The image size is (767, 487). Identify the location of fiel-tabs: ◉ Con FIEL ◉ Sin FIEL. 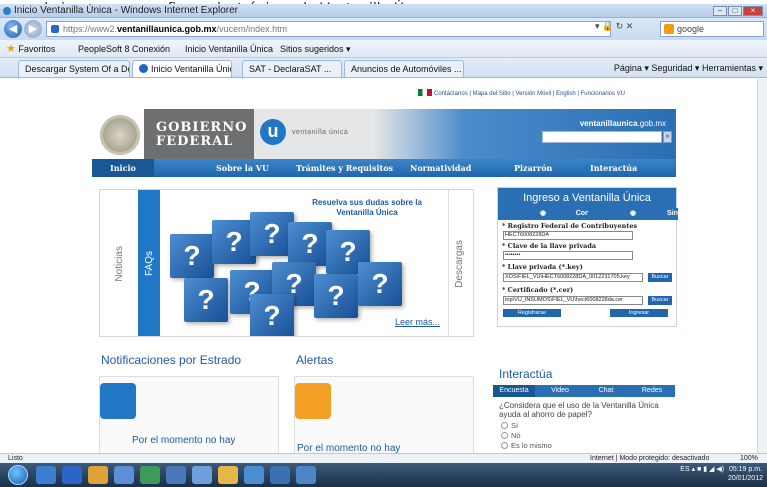
(596, 214).